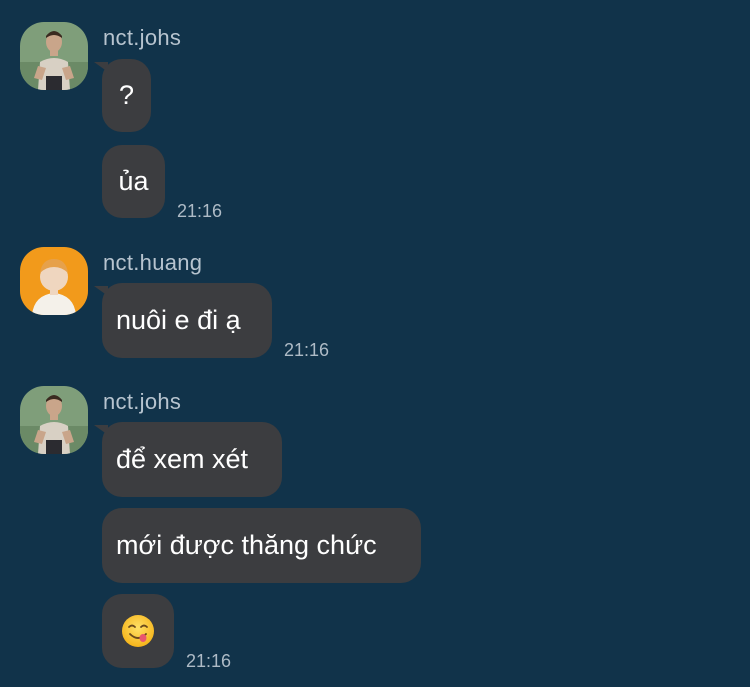 The image size is (750, 687). I want to click on message-text: nuôi e đi ạ, so click(178, 320).